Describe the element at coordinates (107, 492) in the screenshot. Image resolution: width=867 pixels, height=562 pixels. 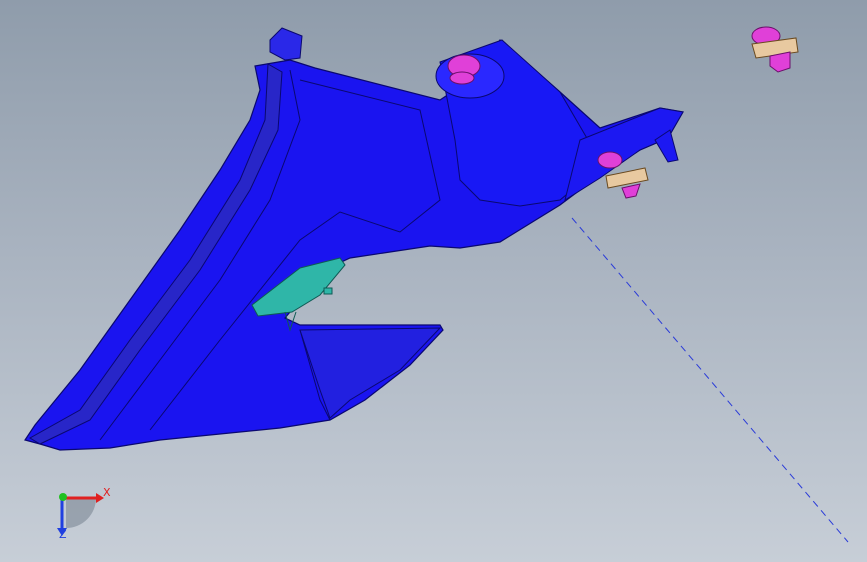
I see `x-axis-label: X` at that location.